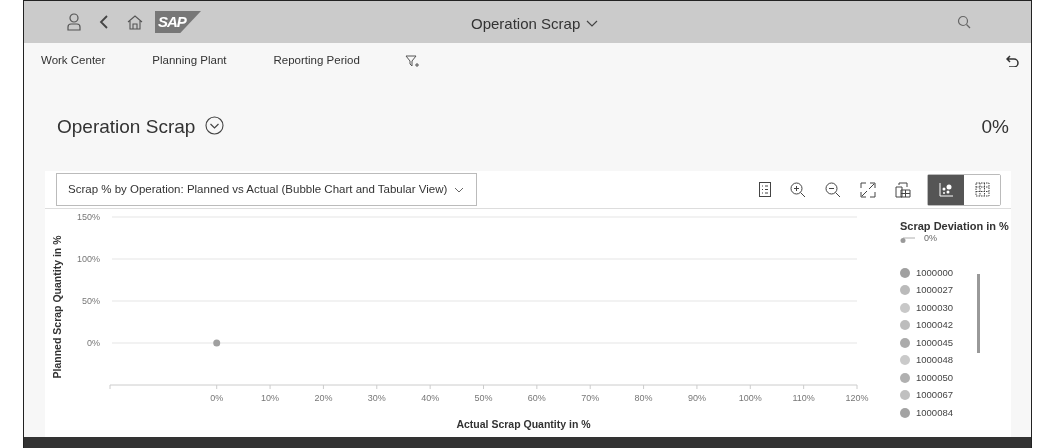 This screenshot has height=448, width=1053. What do you see at coordinates (73, 61) in the screenshot?
I see `filter-link: Work Center` at bounding box center [73, 61].